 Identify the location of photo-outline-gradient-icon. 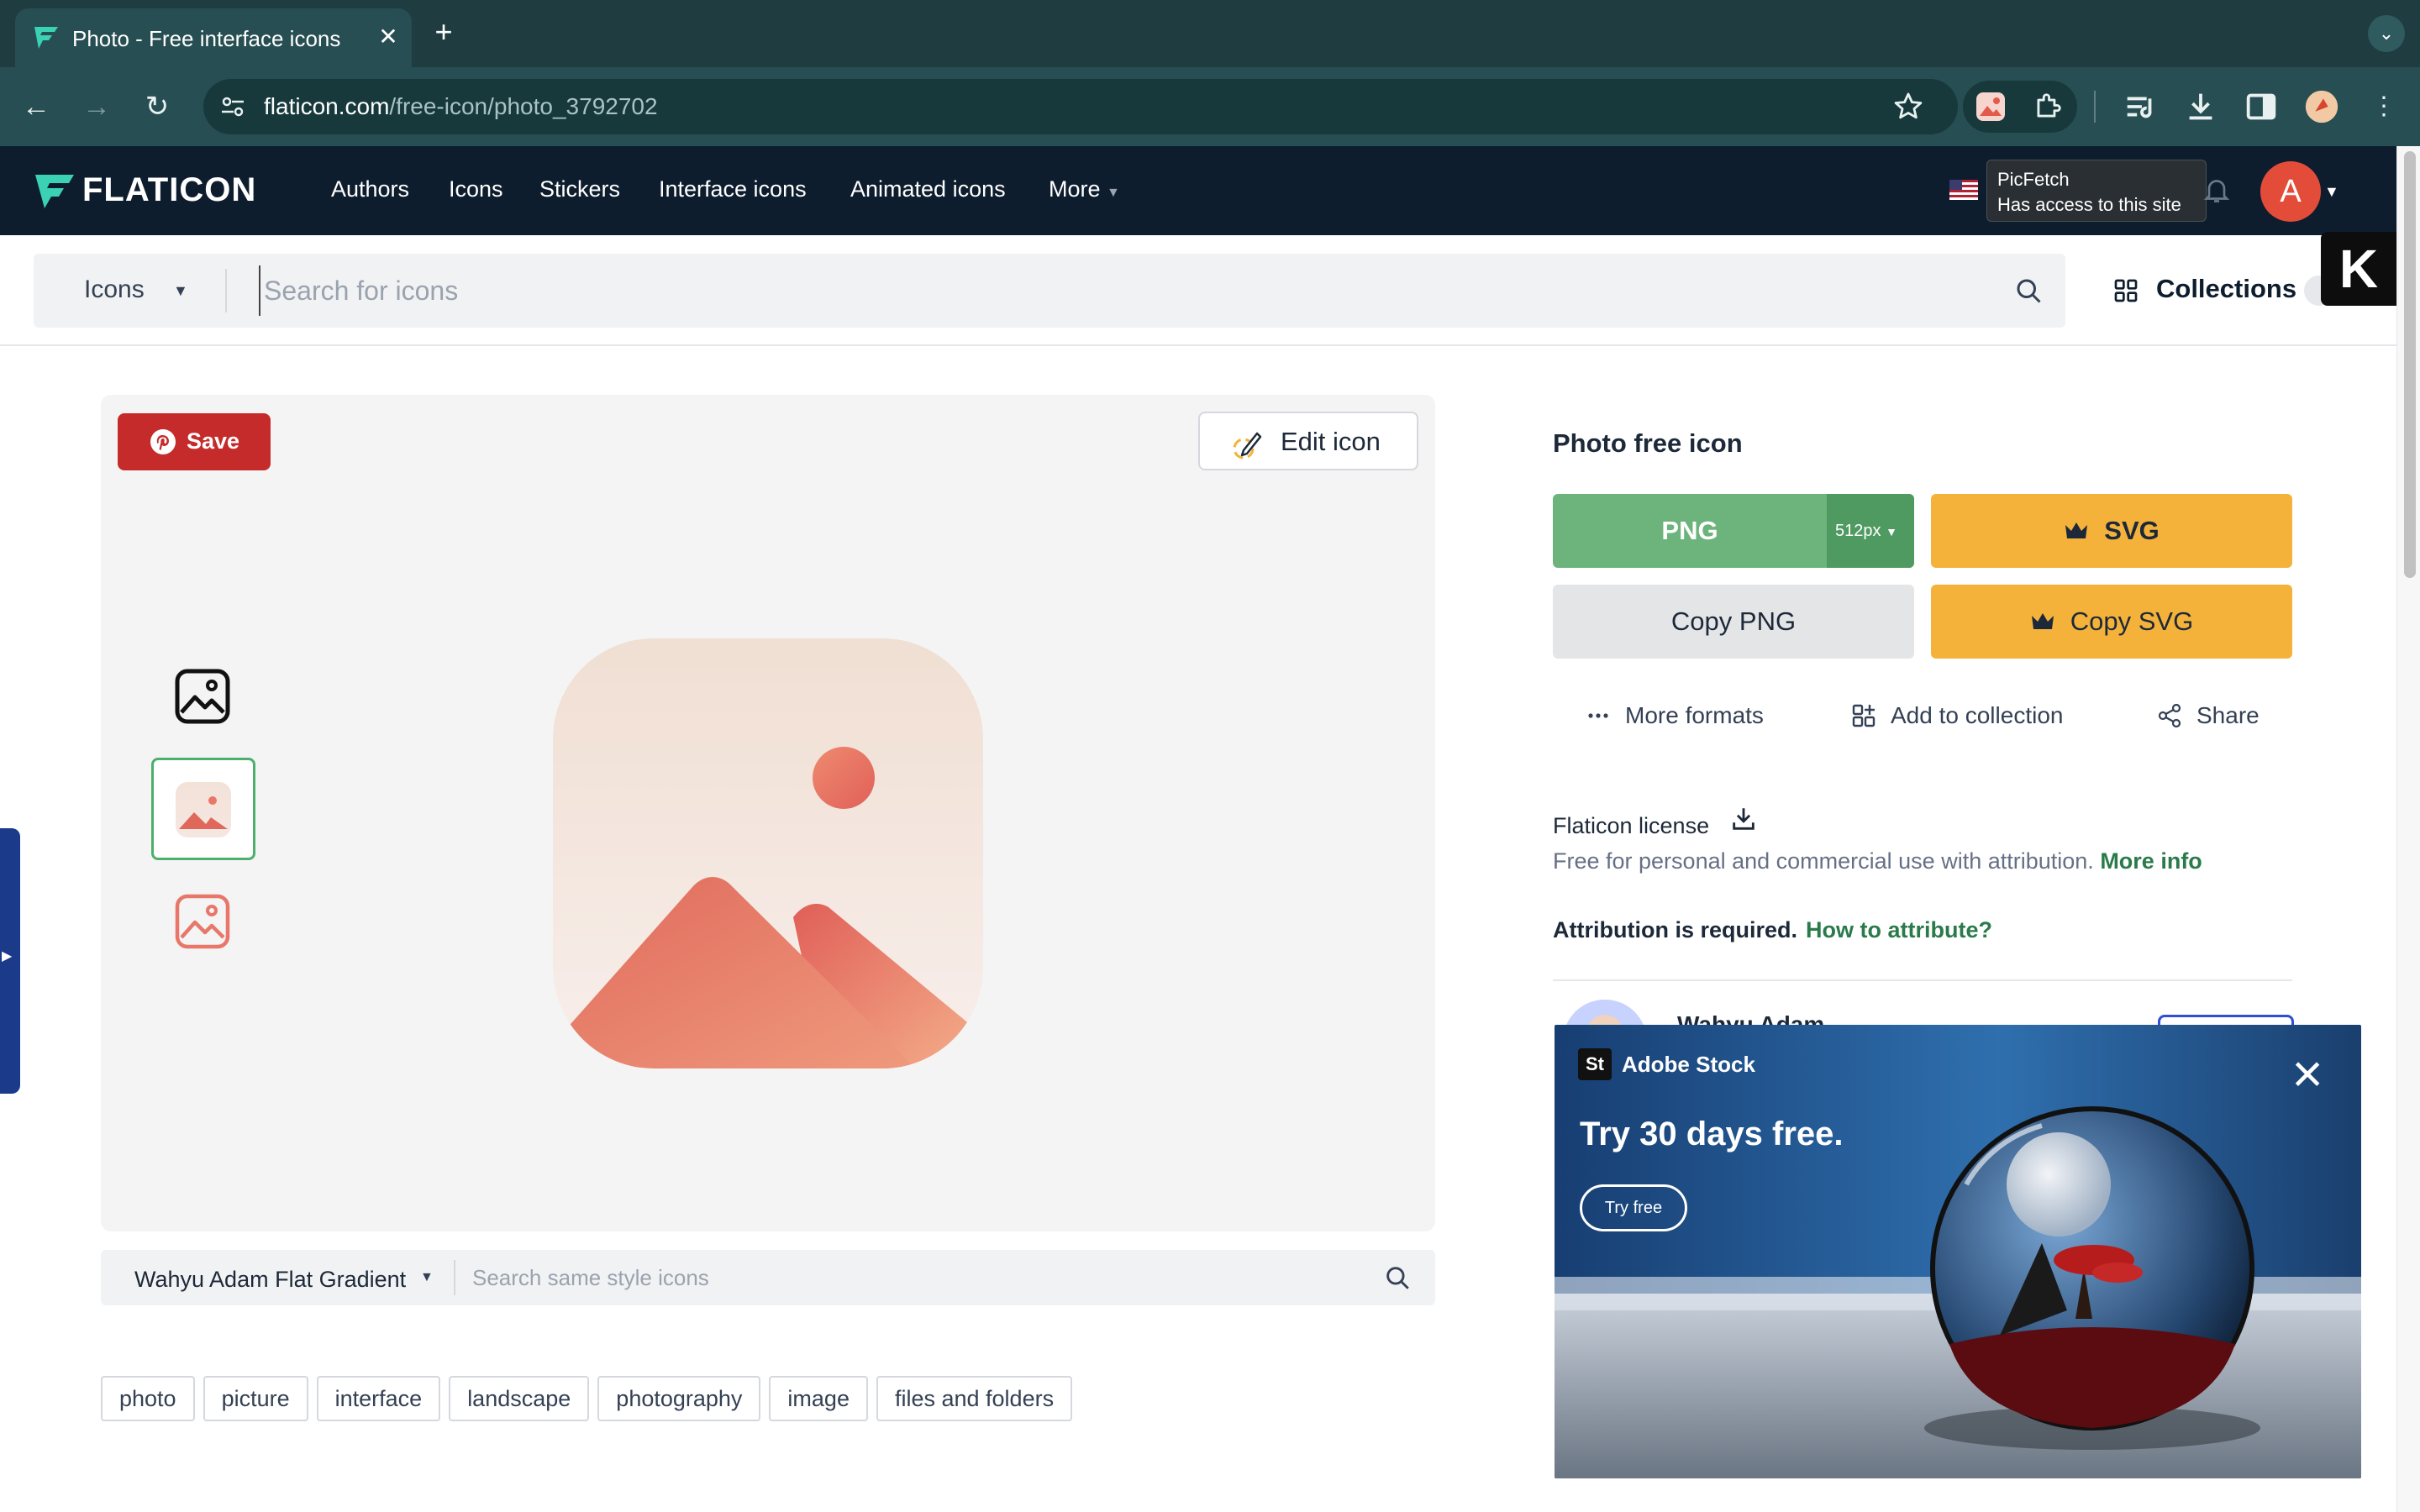
(202, 921).